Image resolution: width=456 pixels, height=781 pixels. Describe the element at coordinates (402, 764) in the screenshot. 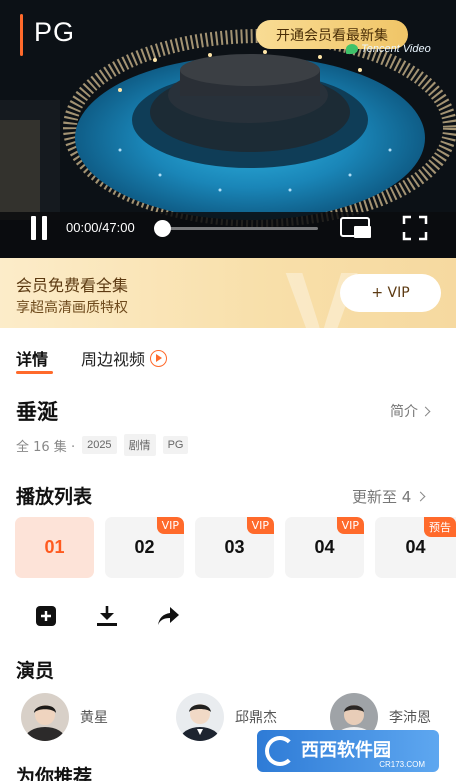

I see `site-watermark-url: CR173.COM` at that location.